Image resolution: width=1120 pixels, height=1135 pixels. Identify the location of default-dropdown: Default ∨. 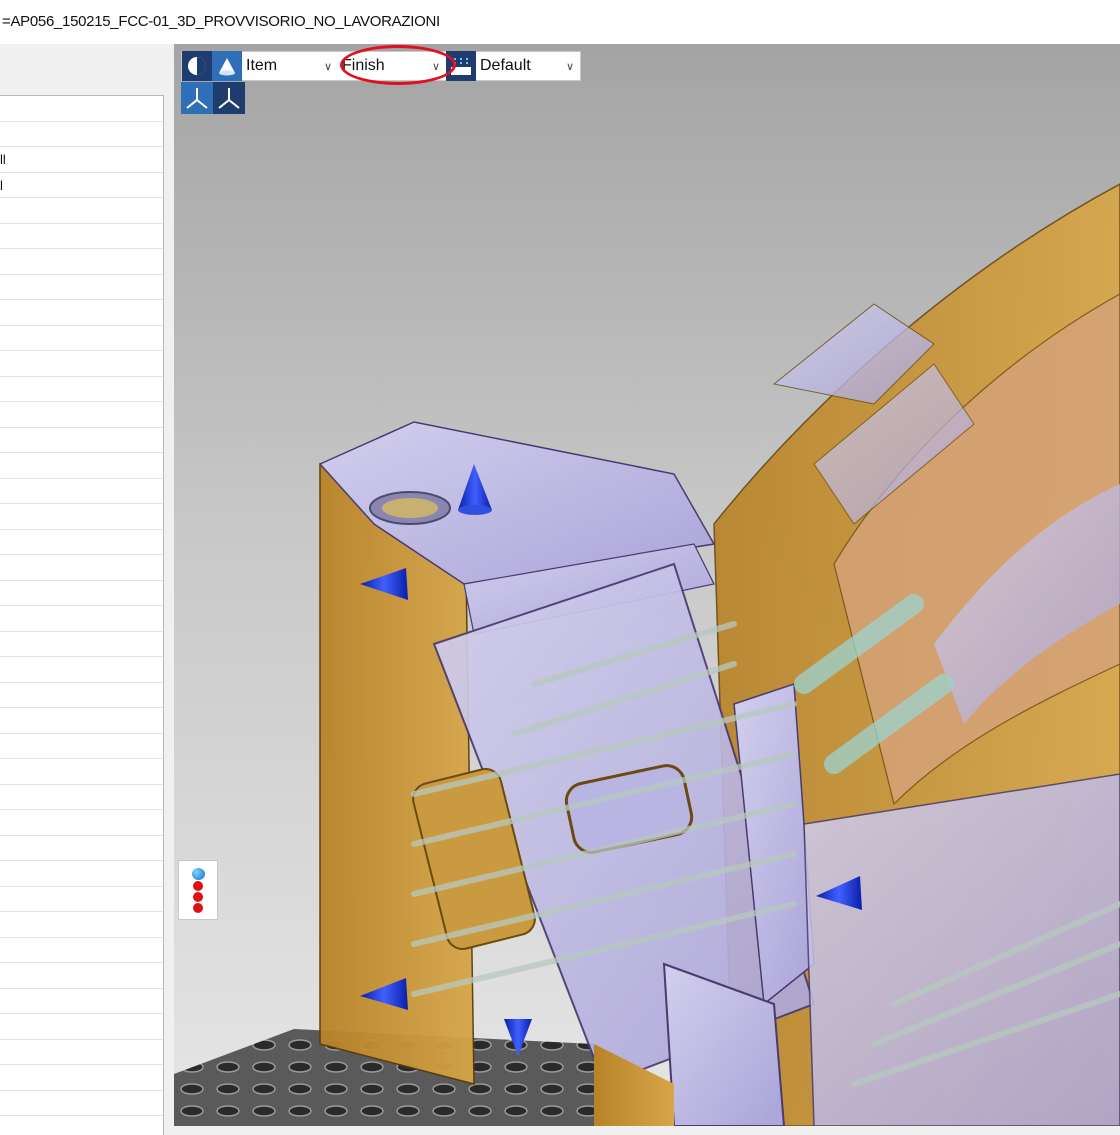
(528, 66).